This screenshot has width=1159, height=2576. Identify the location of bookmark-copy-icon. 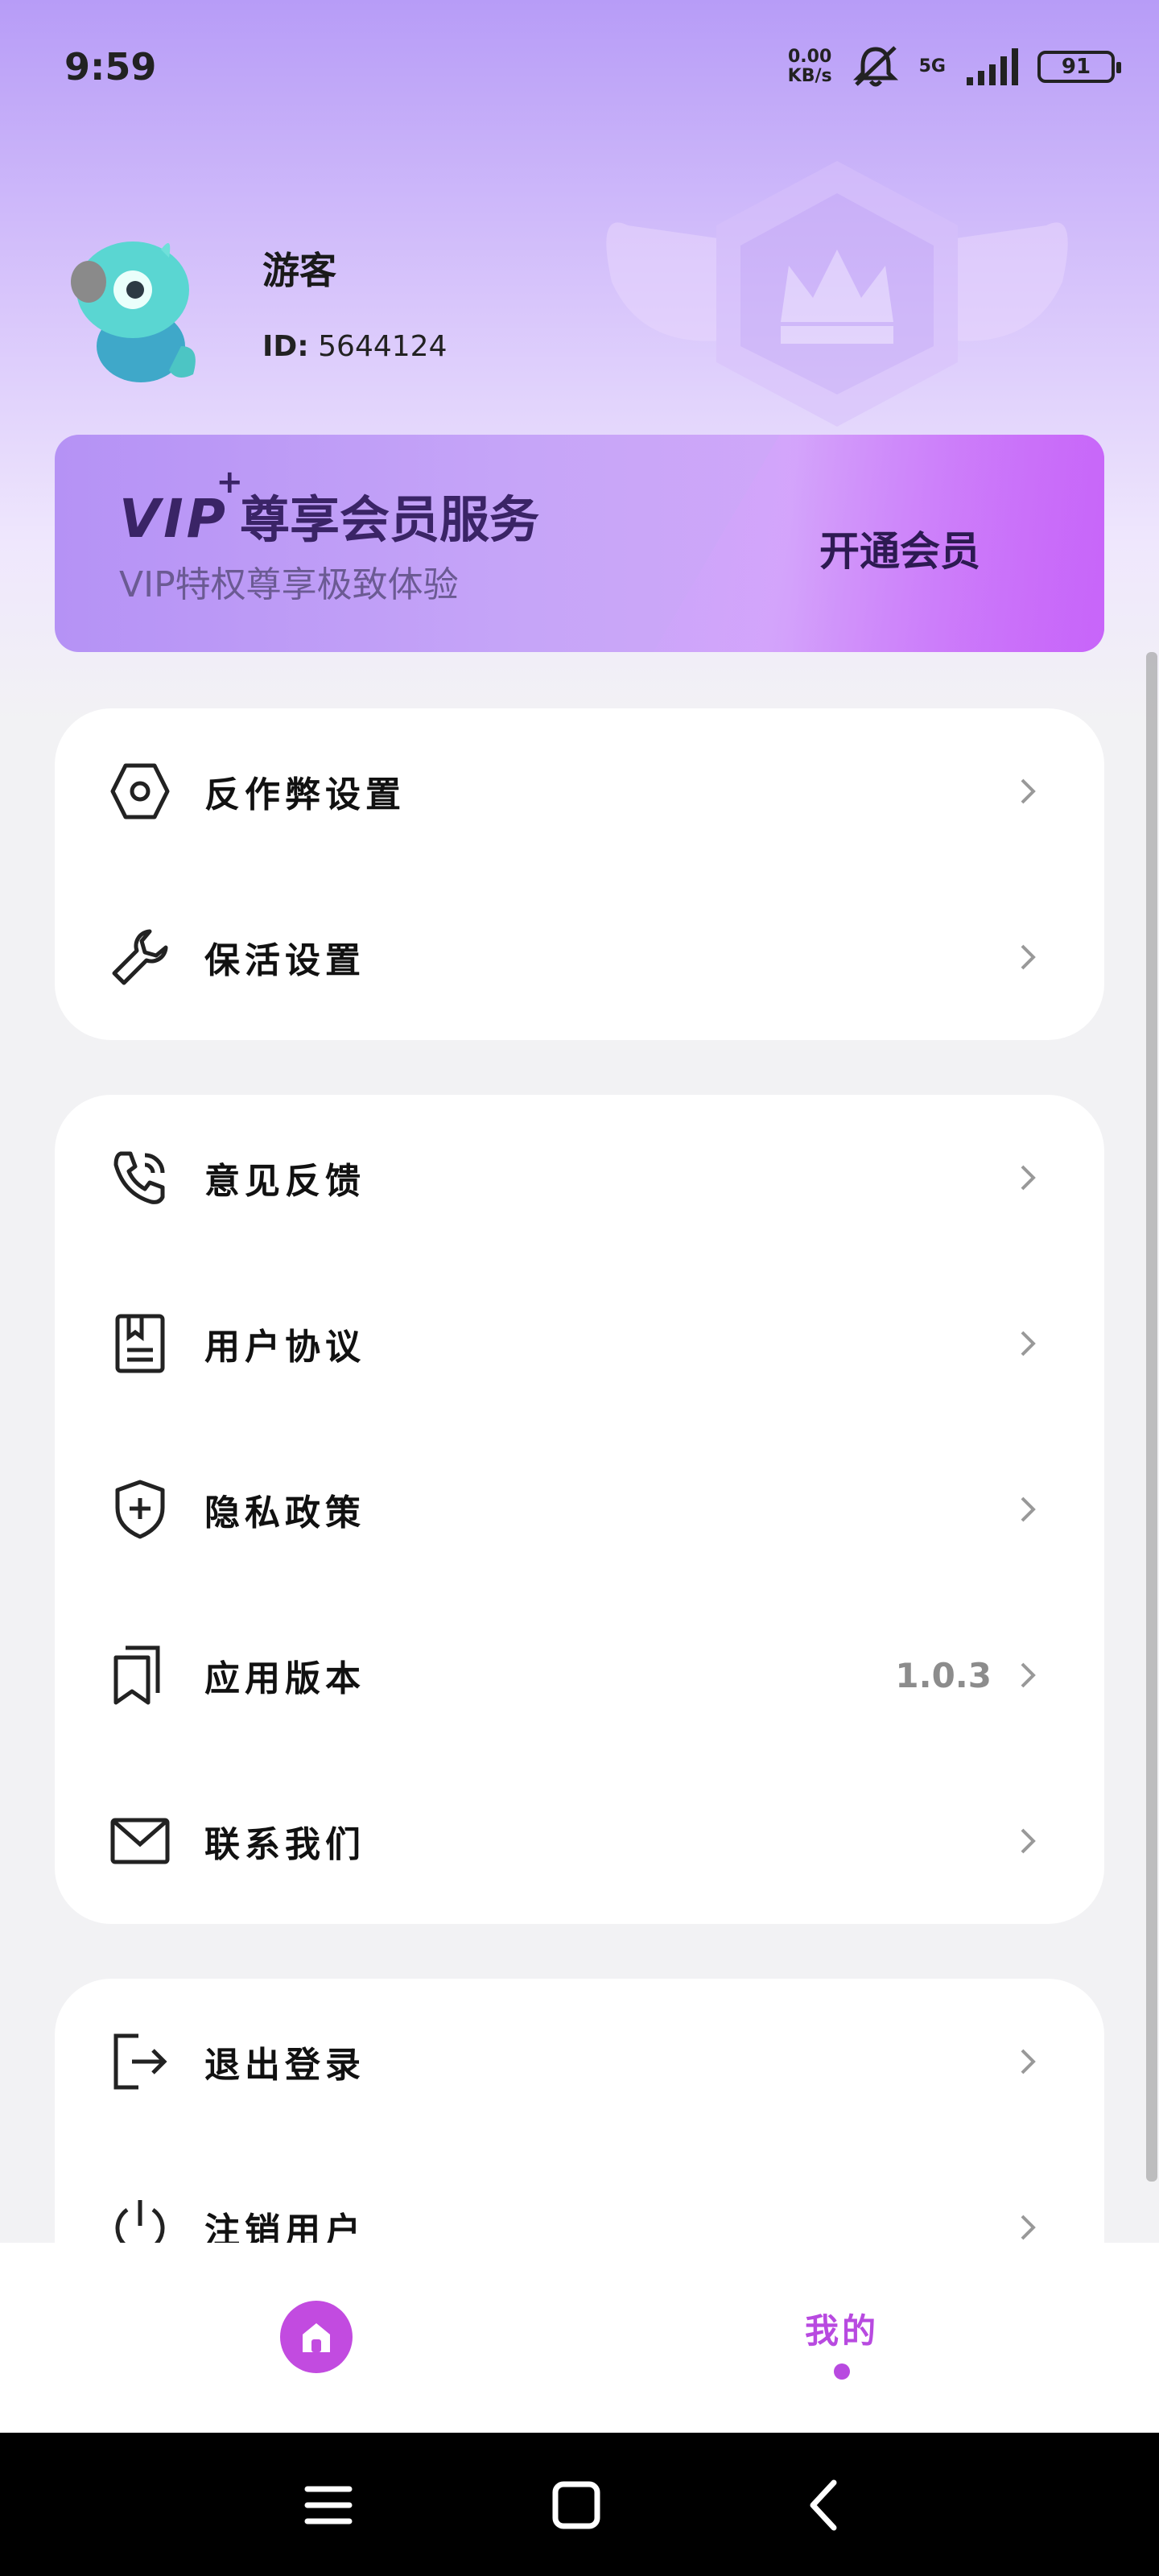
(136, 1675).